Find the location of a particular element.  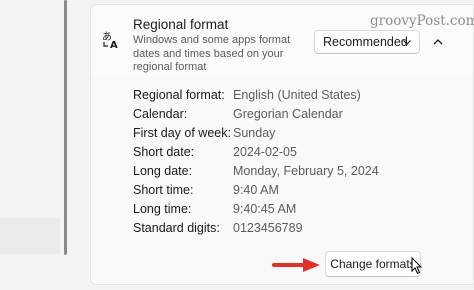

watermark: groovyPost.com is located at coordinates (422, 21).